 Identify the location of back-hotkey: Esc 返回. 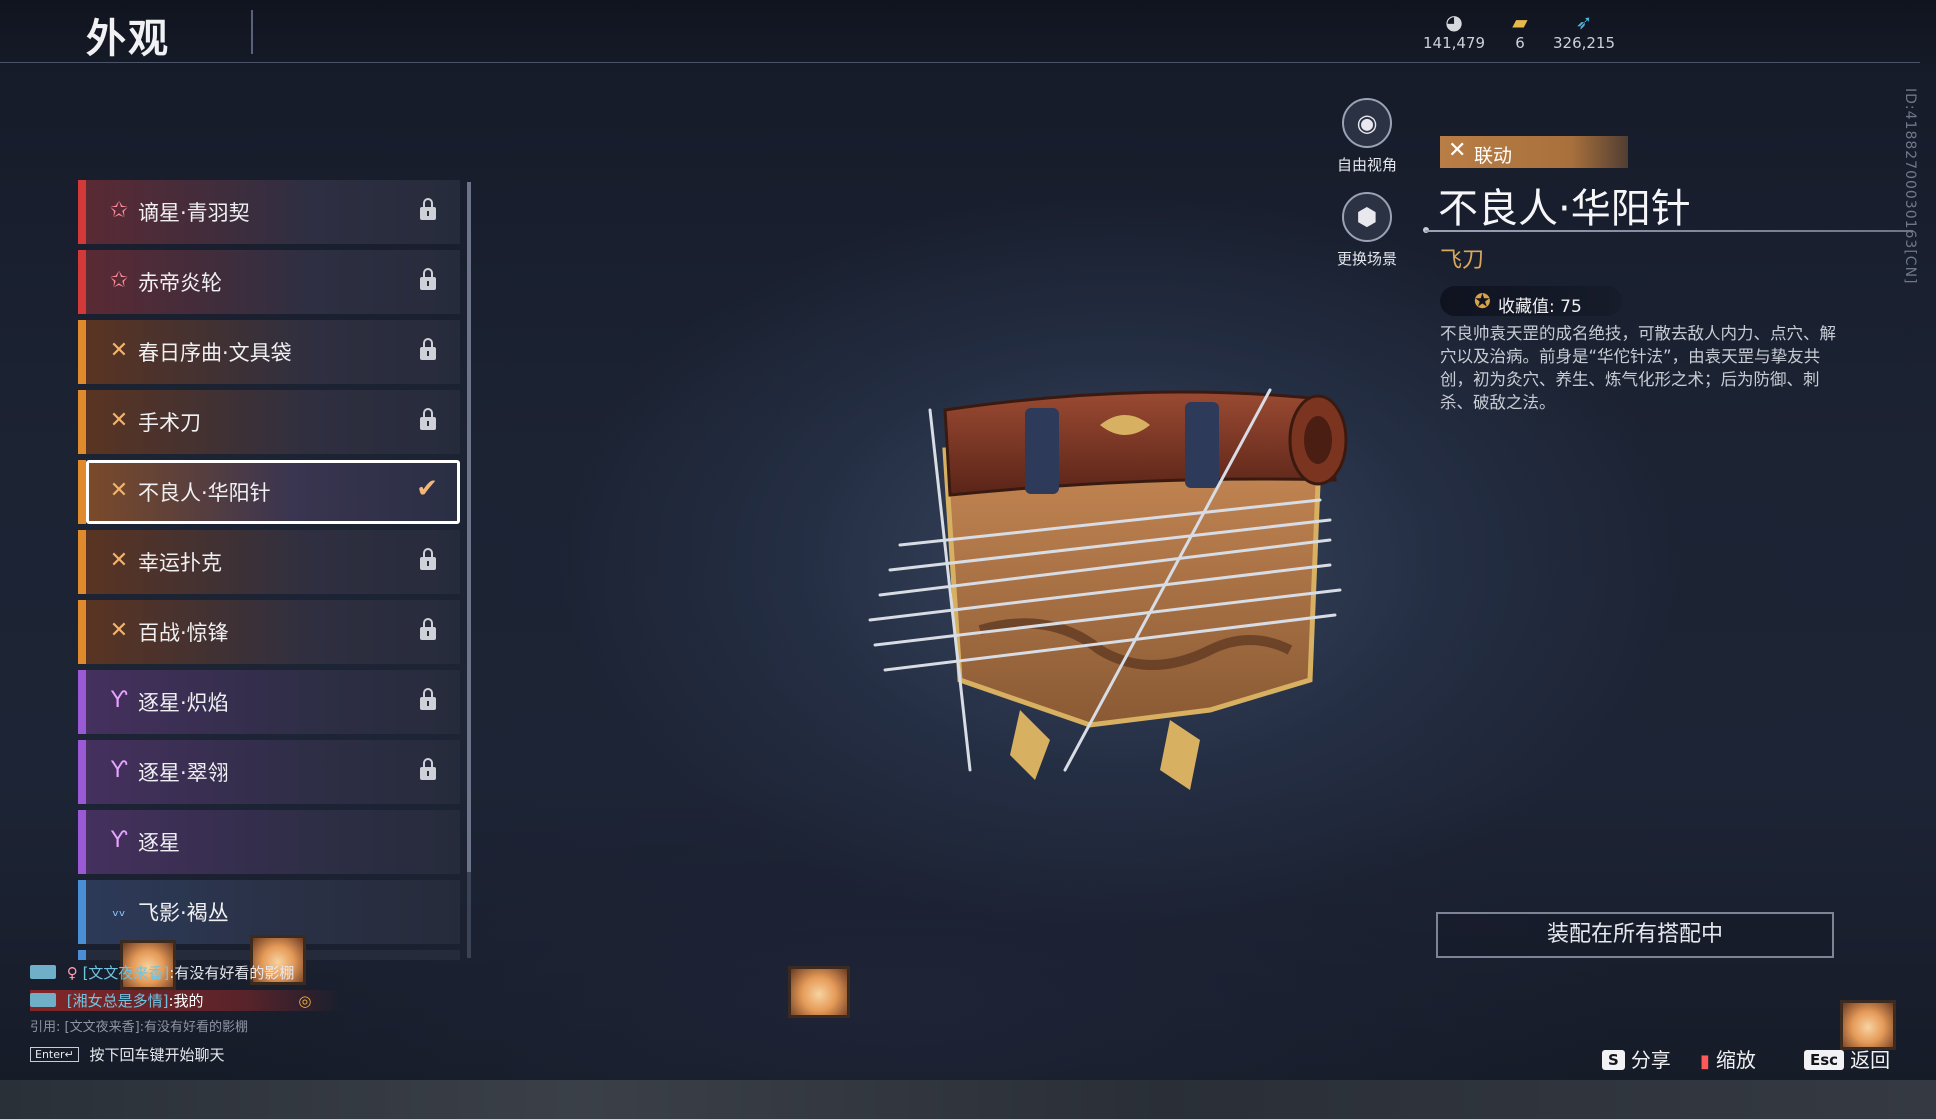
(1847, 1058).